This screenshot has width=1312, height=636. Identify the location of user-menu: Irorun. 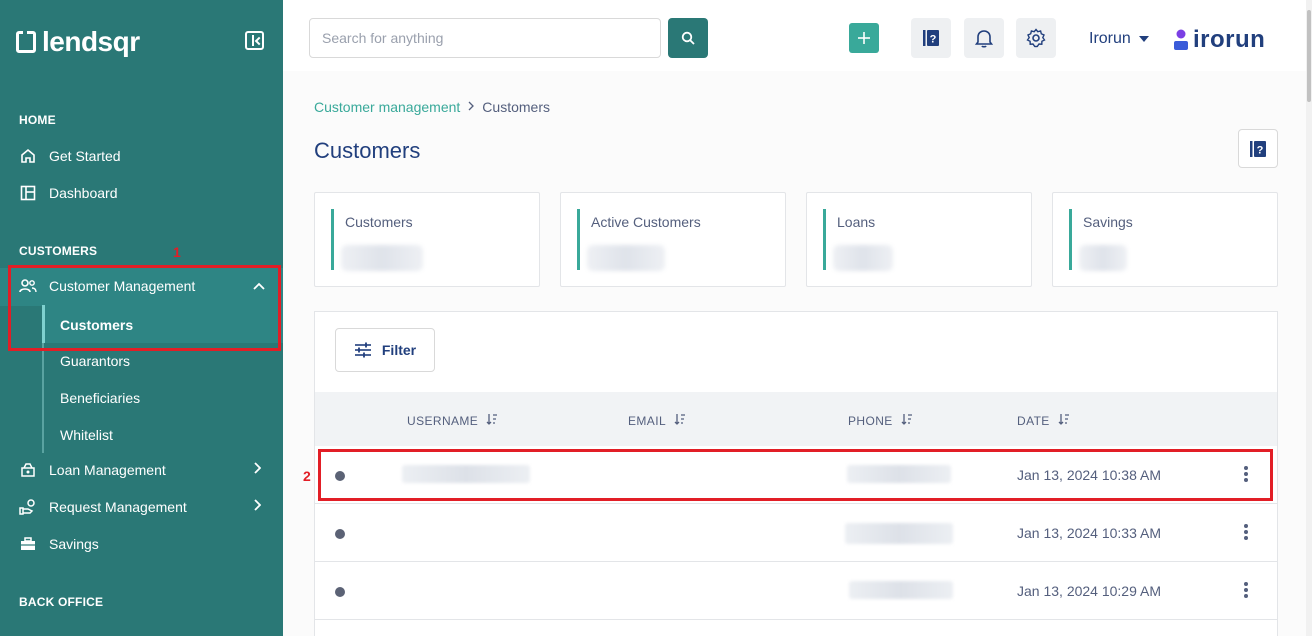
(1119, 39).